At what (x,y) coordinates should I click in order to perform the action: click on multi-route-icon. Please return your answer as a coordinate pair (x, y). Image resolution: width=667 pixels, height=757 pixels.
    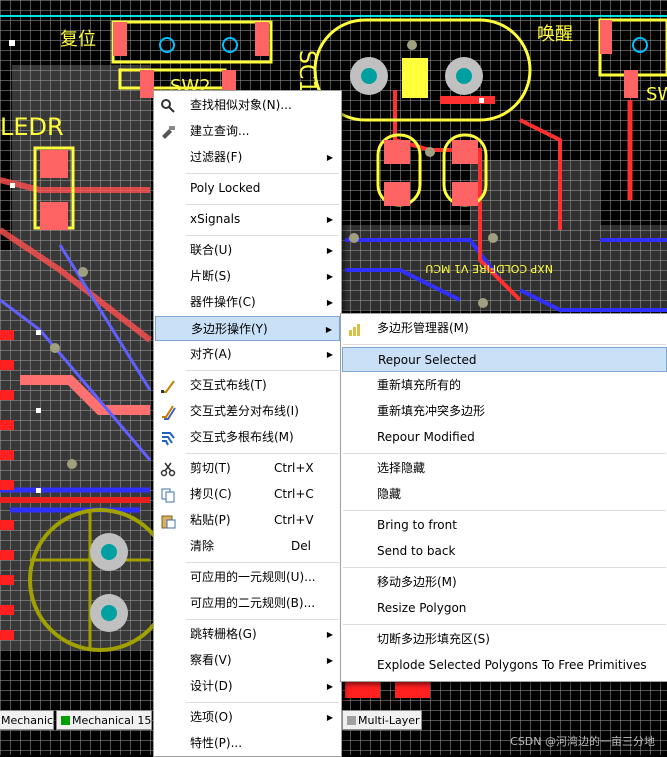
    Looking at the image, I should click on (168, 439).